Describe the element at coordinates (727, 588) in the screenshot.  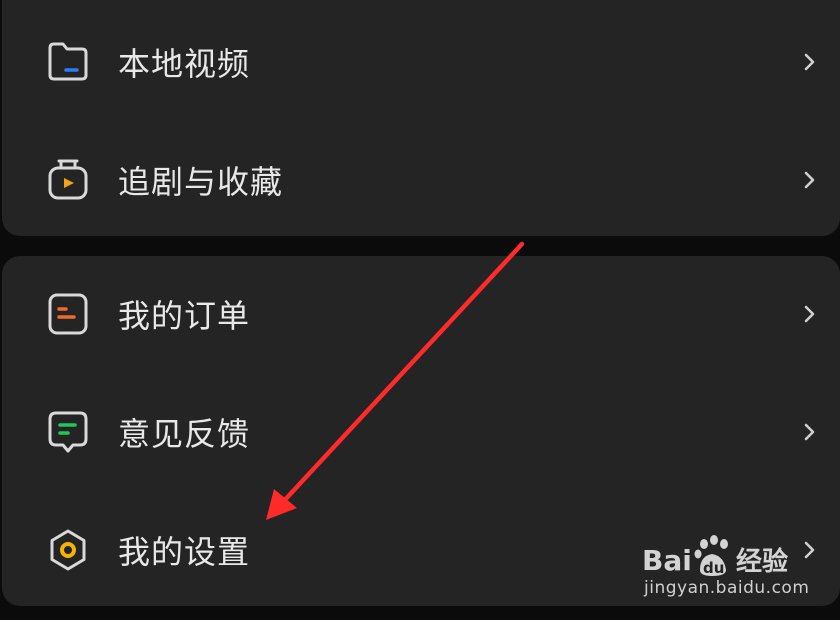
I see `watermark-url: jingyan.baidu.com` at that location.